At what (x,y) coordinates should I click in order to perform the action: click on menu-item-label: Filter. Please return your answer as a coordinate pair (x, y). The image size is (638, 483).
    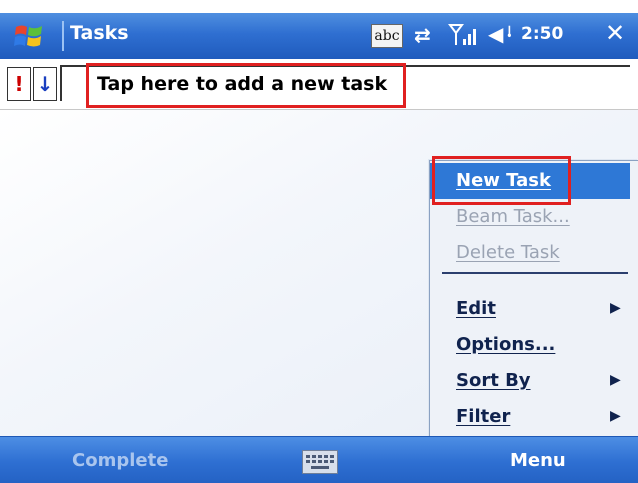
    Looking at the image, I should click on (483, 416).